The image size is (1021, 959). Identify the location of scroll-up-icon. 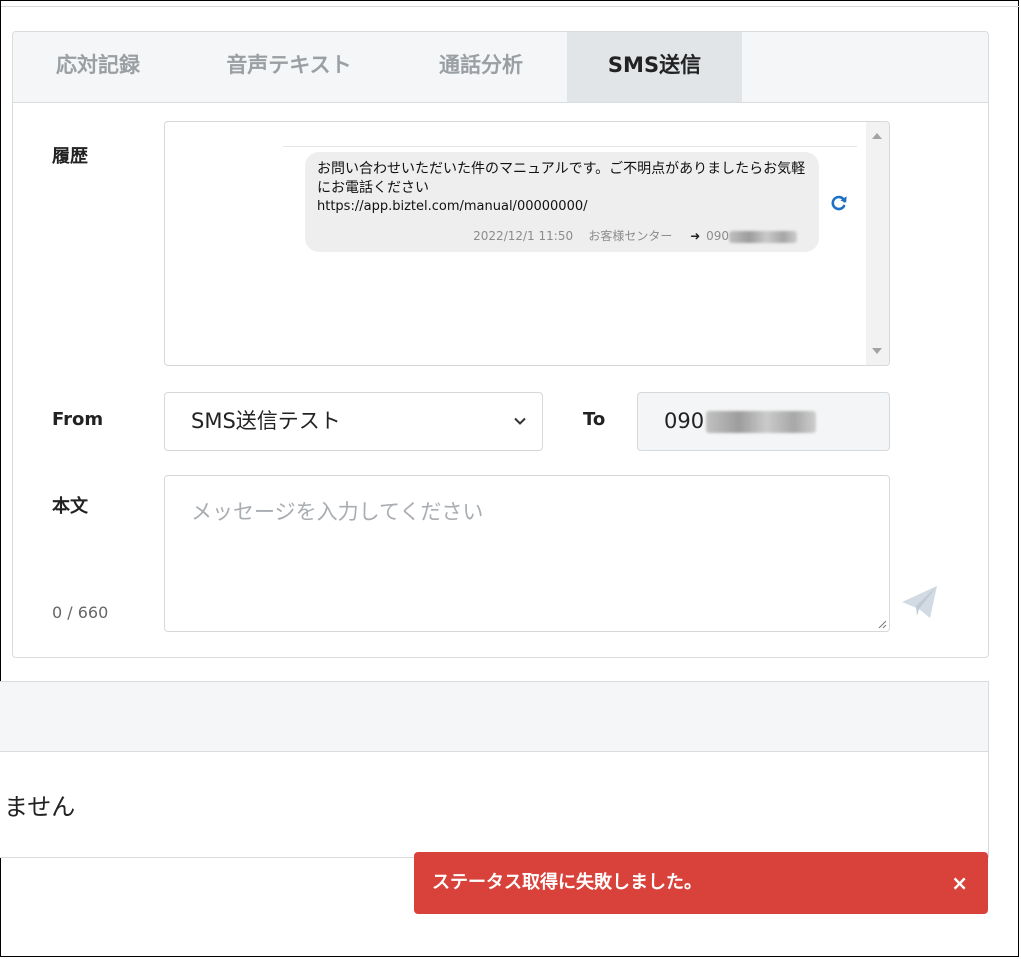
(877, 136).